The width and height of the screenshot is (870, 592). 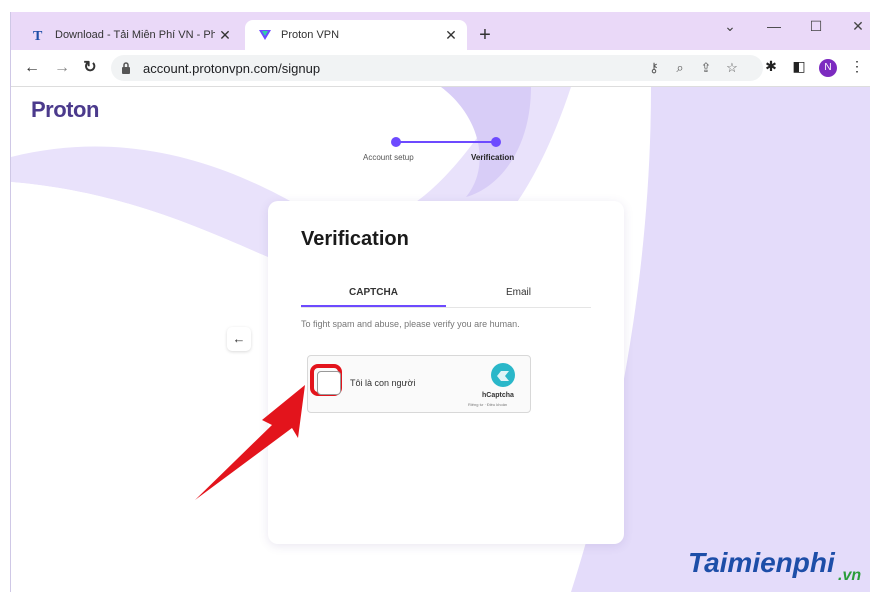 I want to click on zoom-icon: ⌕, so click(x=680, y=68).